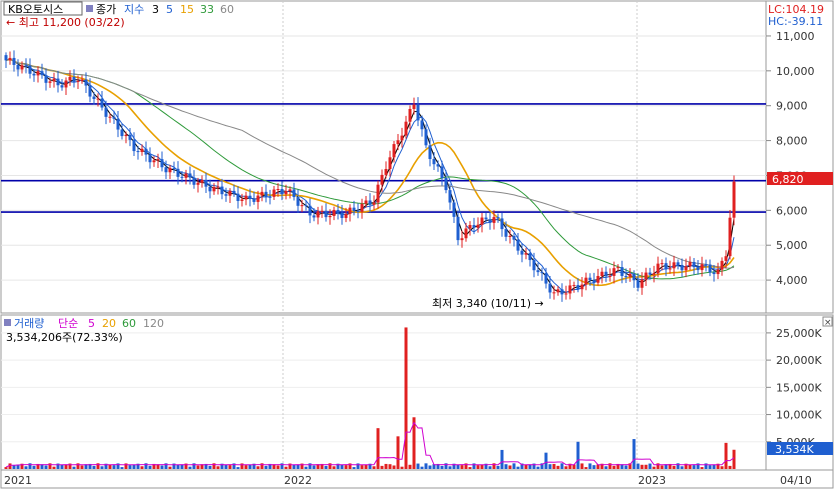  What do you see at coordinates (795, 71) in the screenshot?
I see `price-tick-label: 10,000` at bounding box center [795, 71].